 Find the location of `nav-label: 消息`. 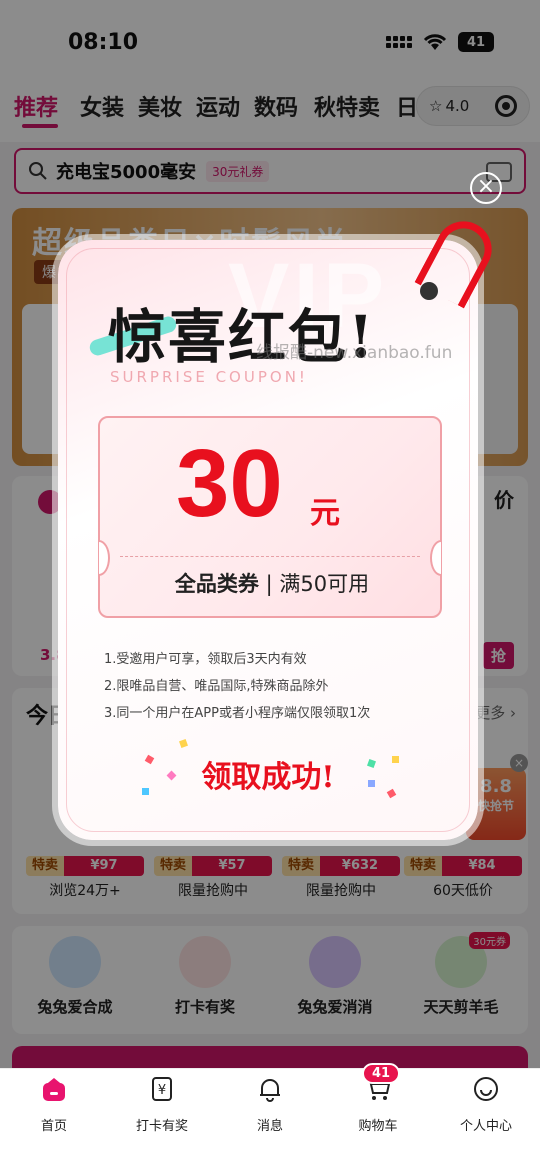

nav-label: 消息 is located at coordinates (269, 1126).